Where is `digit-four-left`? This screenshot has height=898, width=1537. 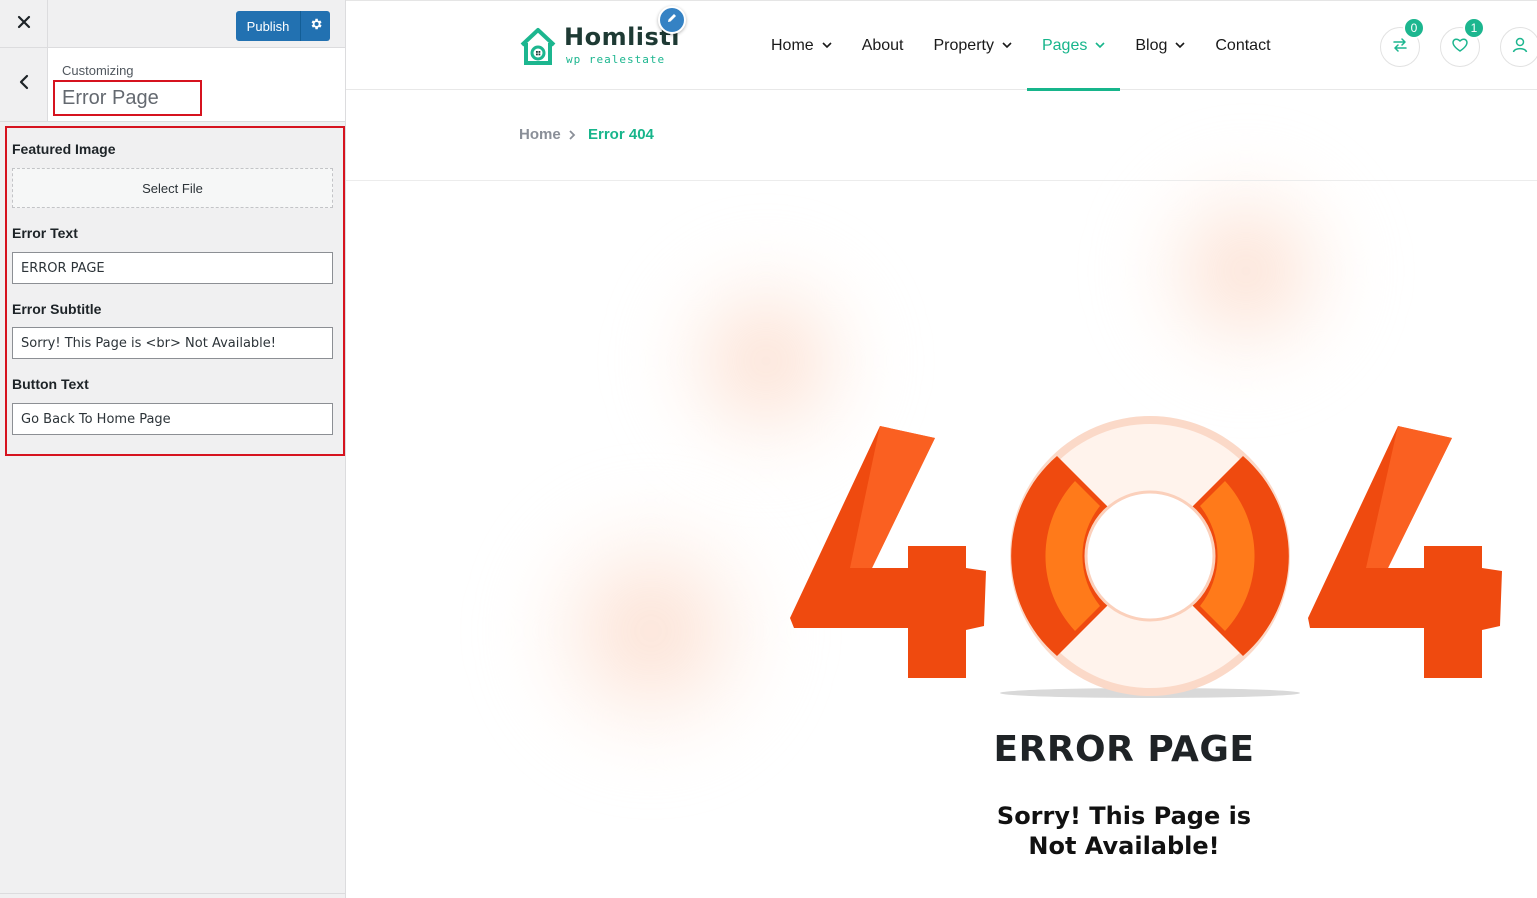
digit-four-left is located at coordinates (888, 552).